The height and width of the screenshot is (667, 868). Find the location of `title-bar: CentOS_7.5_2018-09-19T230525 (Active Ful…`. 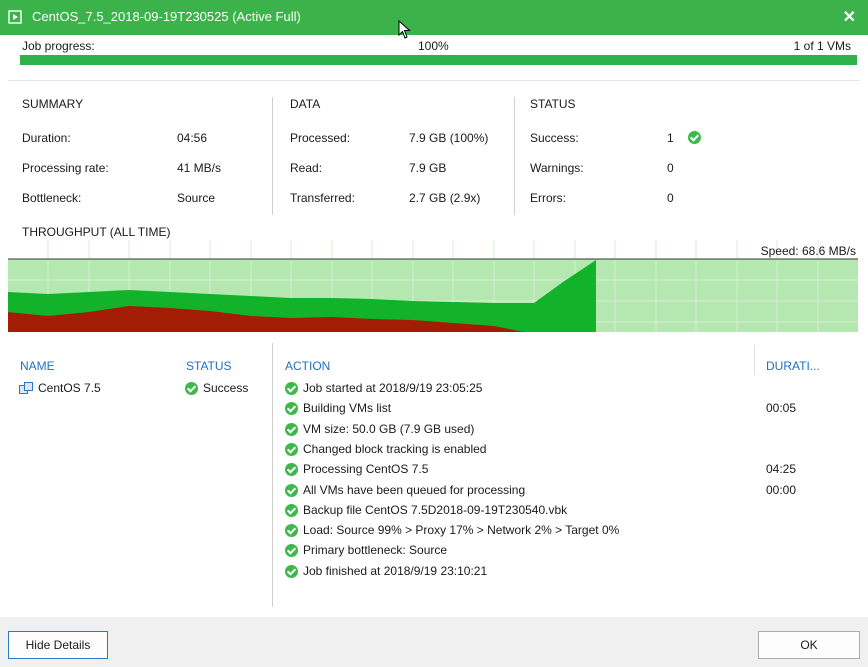

title-bar: CentOS_7.5_2018-09-19T230525 (Active Ful… is located at coordinates (434, 17).